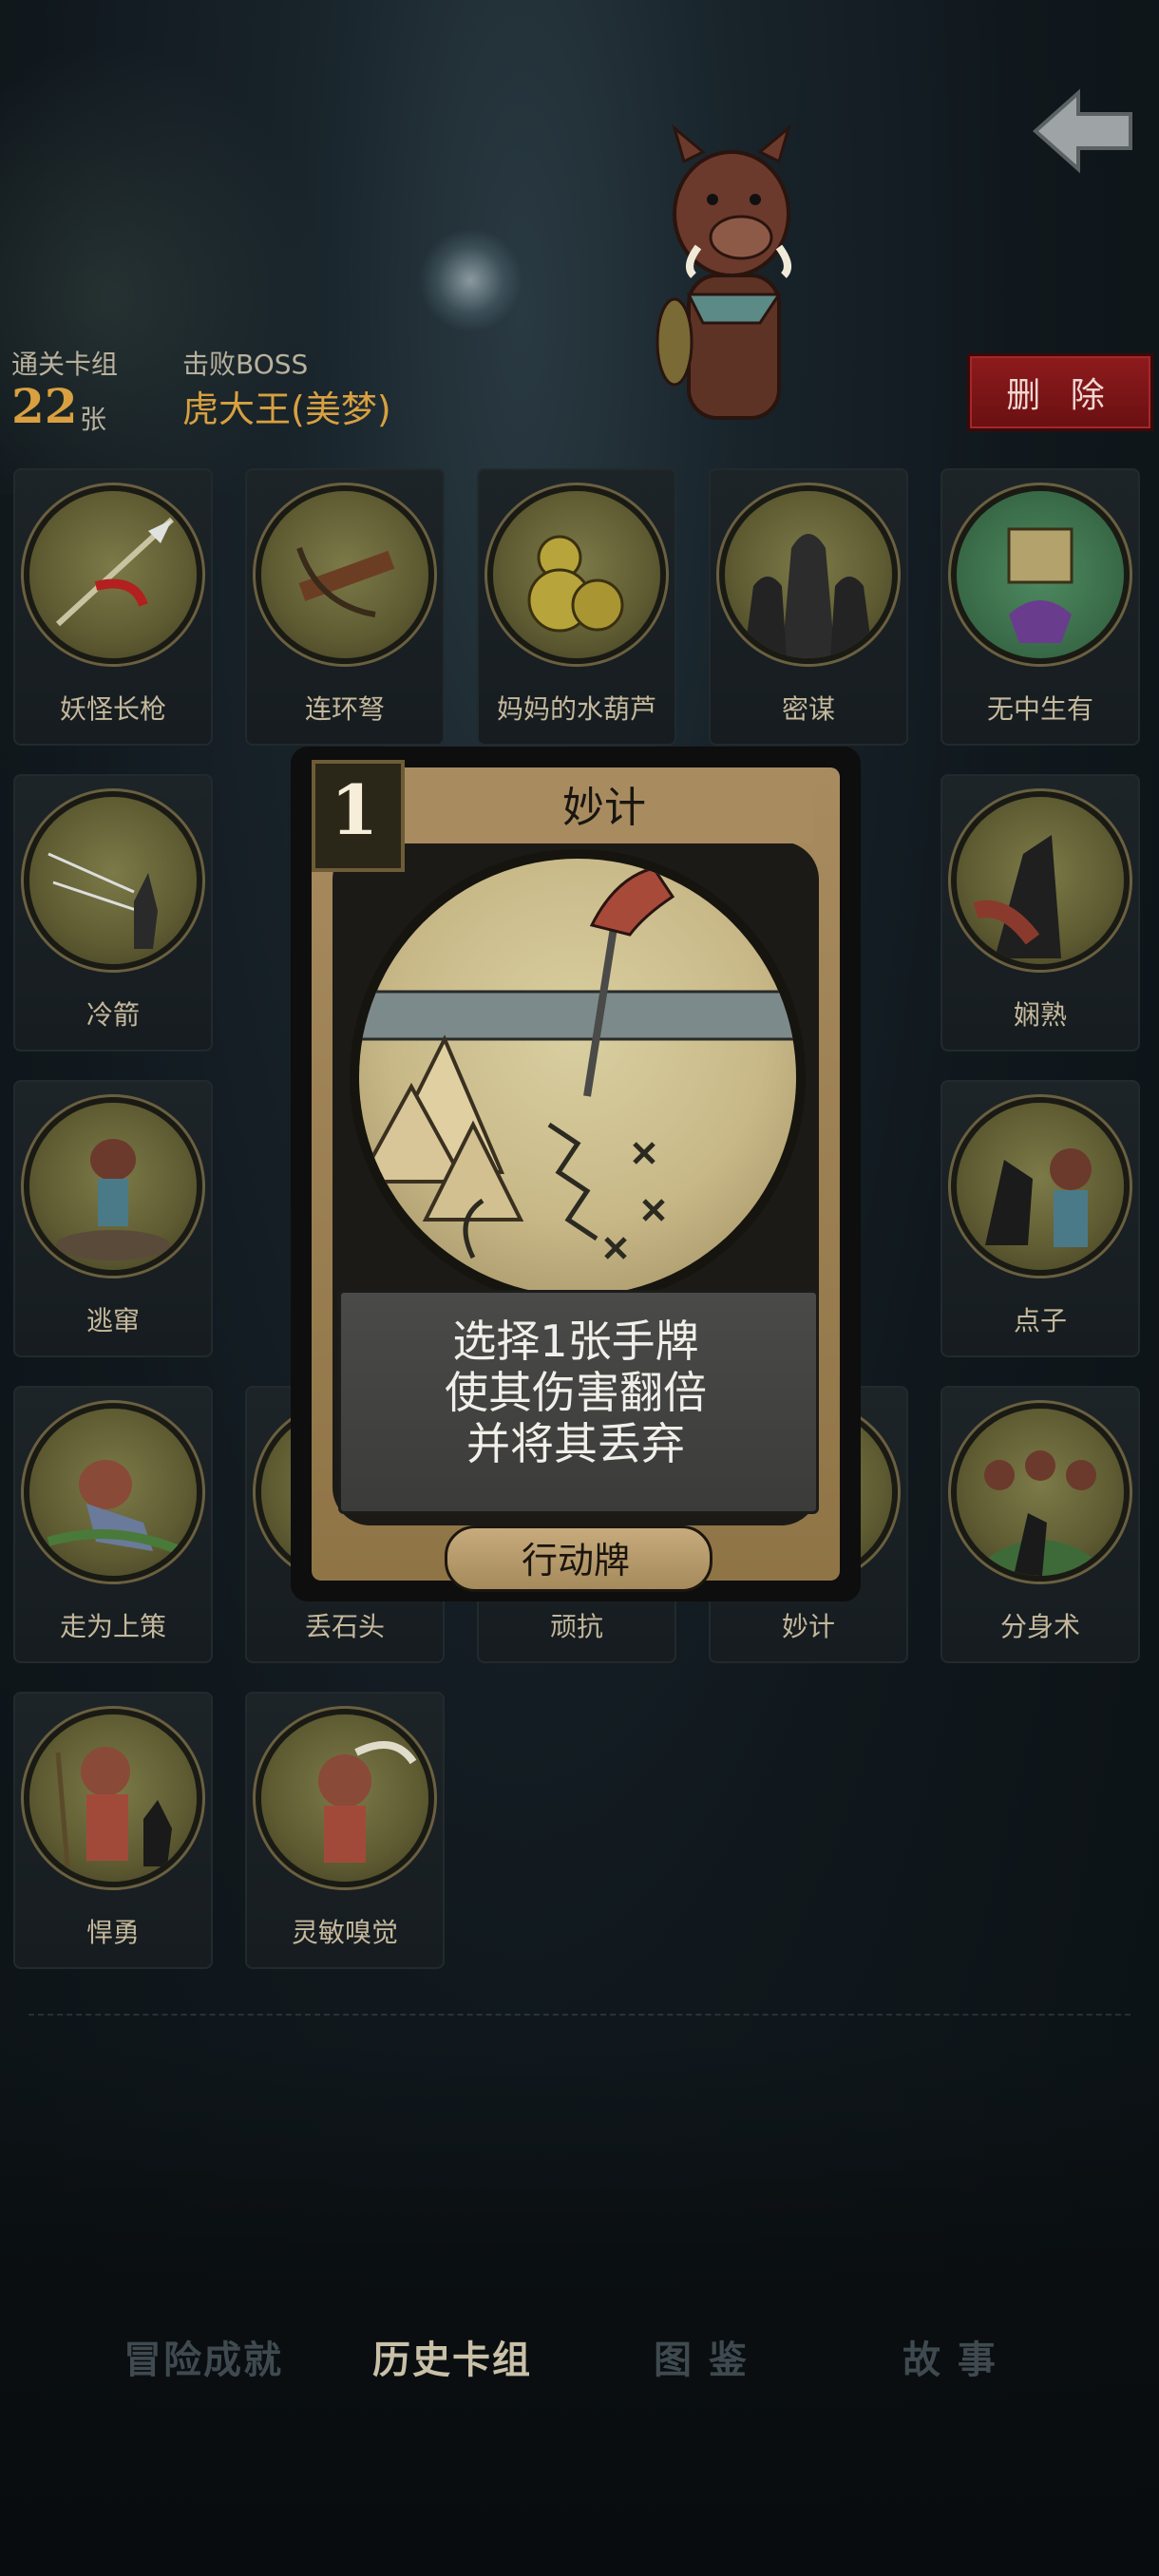 This screenshot has width=1159, height=2576. What do you see at coordinates (808, 709) in the screenshot?
I see `card-name: 密谋` at bounding box center [808, 709].